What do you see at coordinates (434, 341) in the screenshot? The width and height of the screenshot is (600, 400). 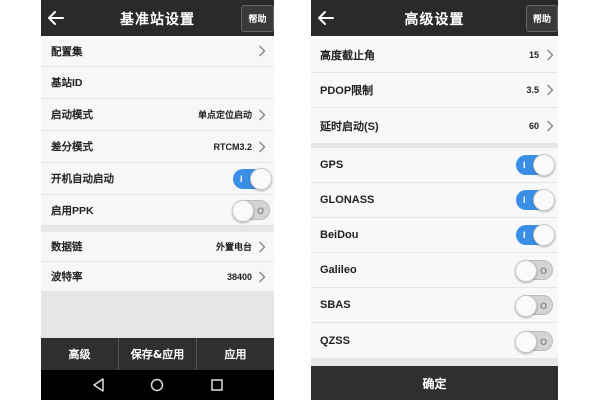 I see `qzss-row: QZSS O` at bounding box center [434, 341].